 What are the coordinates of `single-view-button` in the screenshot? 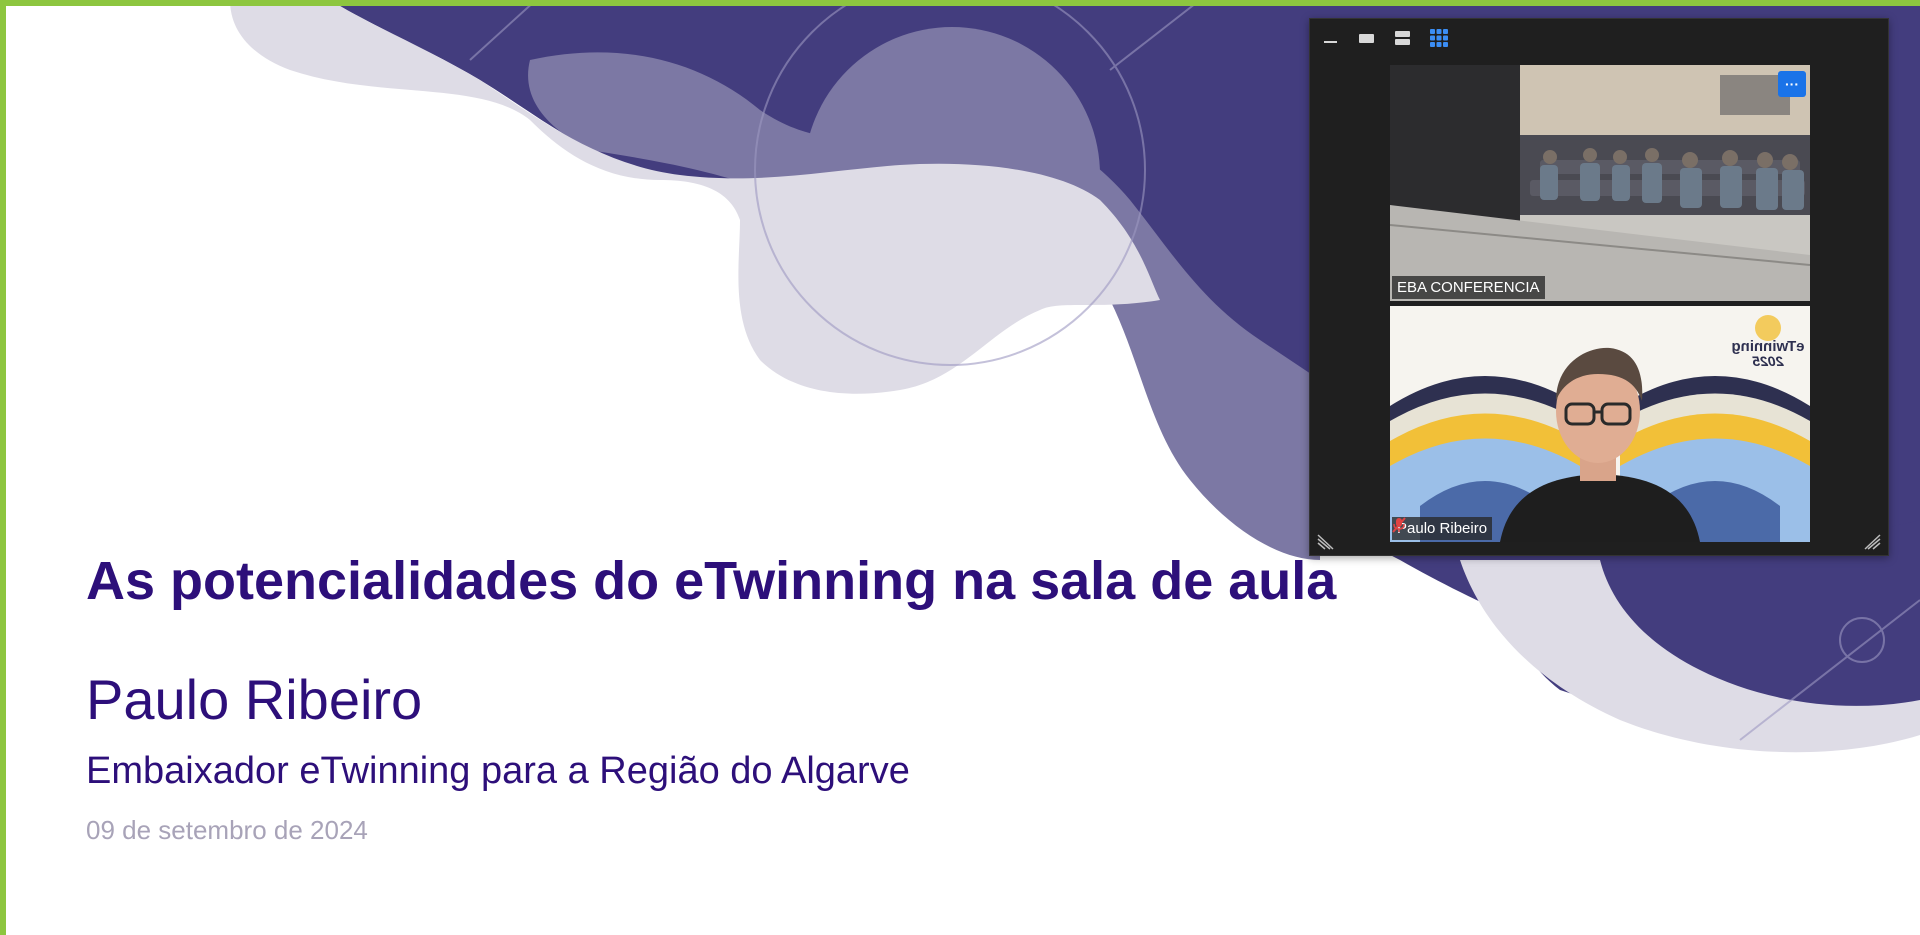 It's located at (1367, 38).